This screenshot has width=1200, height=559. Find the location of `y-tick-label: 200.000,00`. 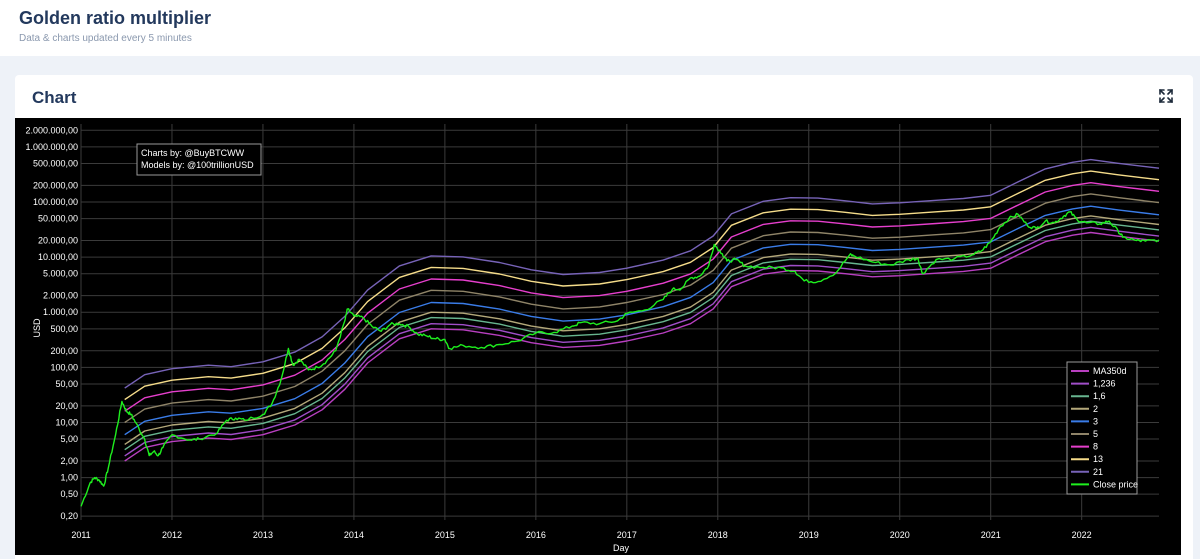

y-tick-label: 200.000,00 is located at coordinates (55, 185).